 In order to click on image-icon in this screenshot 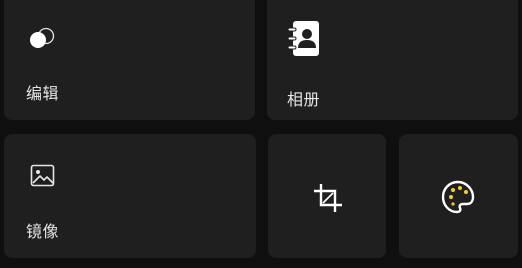, I will do `click(42, 175)`.